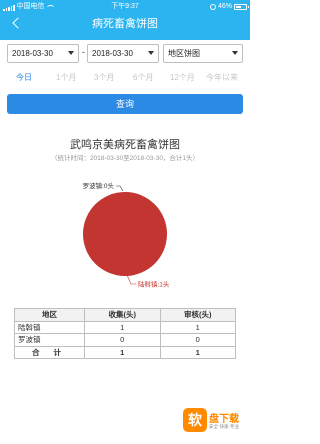  Describe the element at coordinates (49, 340) in the screenshot. I see `cell-region: 罗波镇` at that location.